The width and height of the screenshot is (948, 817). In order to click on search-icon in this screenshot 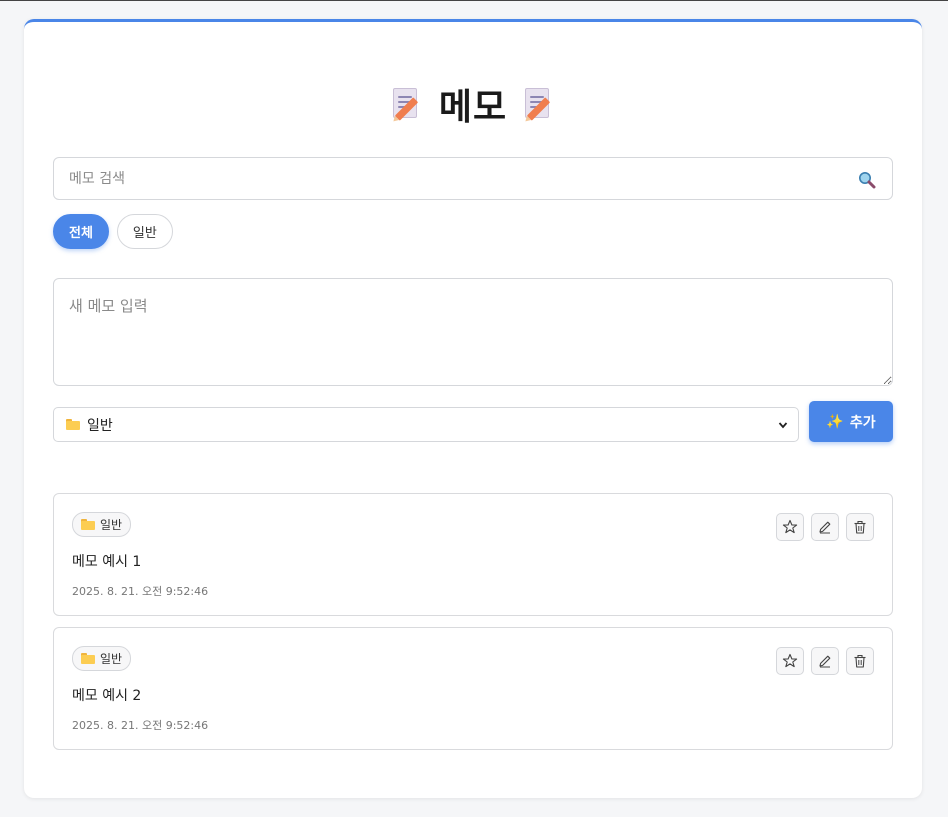, I will do `click(867, 180)`.